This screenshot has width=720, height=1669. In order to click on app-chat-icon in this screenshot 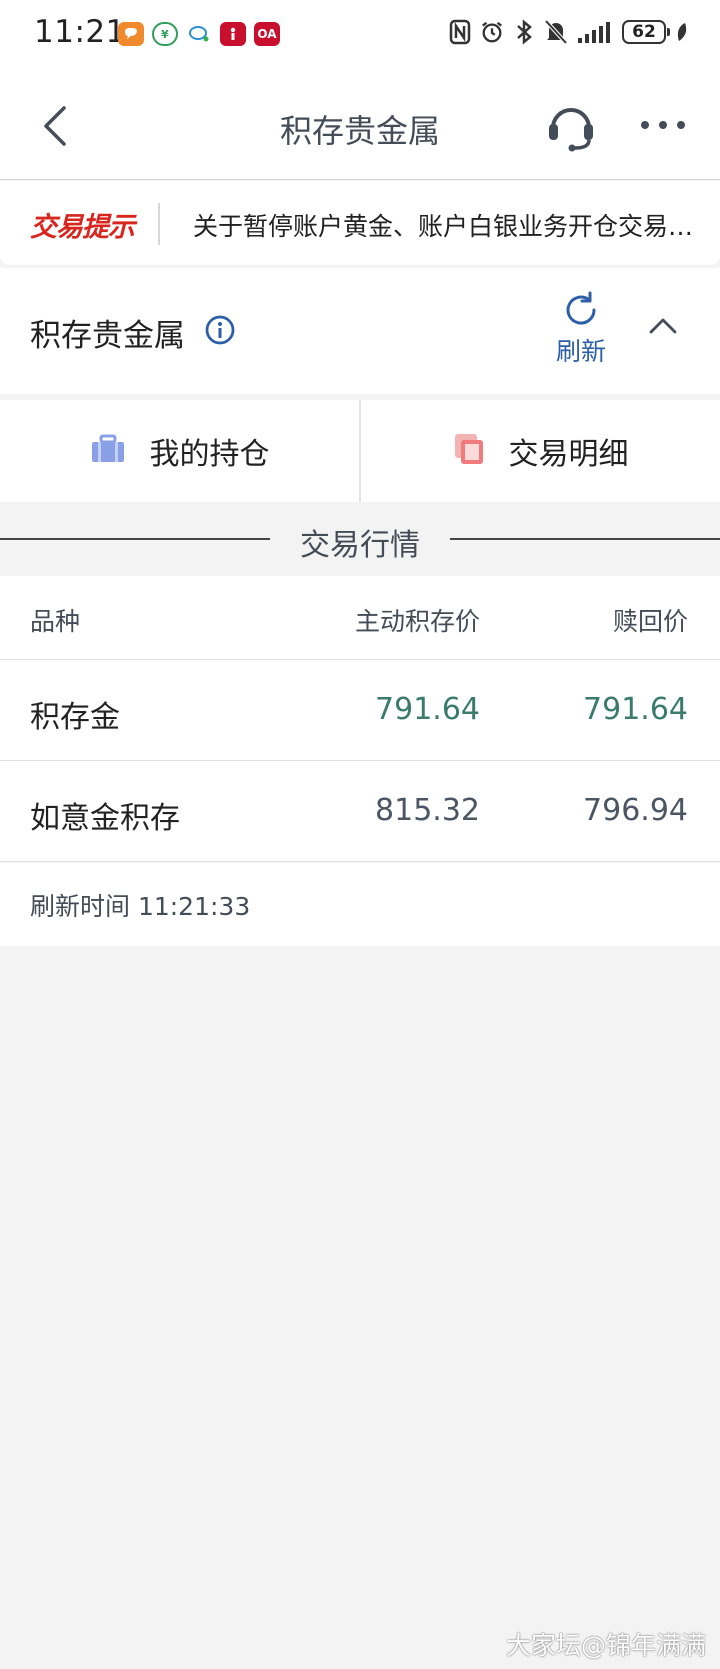, I will do `click(199, 34)`.